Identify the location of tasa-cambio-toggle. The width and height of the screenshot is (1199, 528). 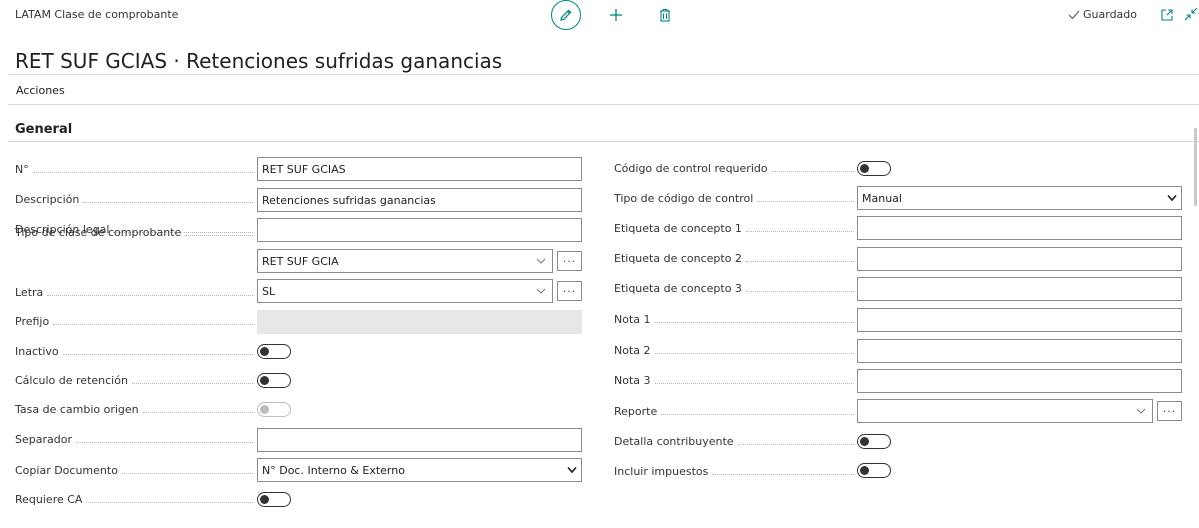
(274, 409).